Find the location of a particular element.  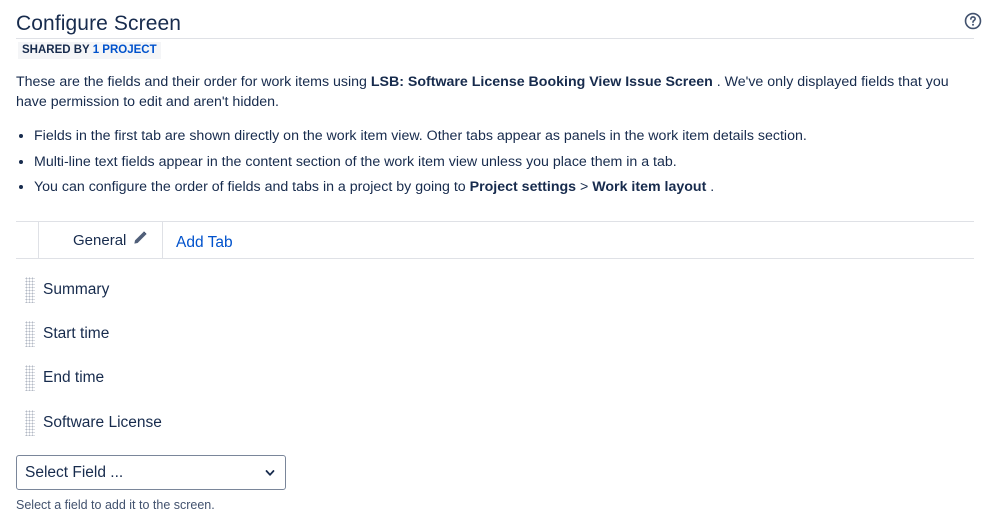

shared-by-badge: SHARED BY 1 PROJECT is located at coordinates (89, 50).